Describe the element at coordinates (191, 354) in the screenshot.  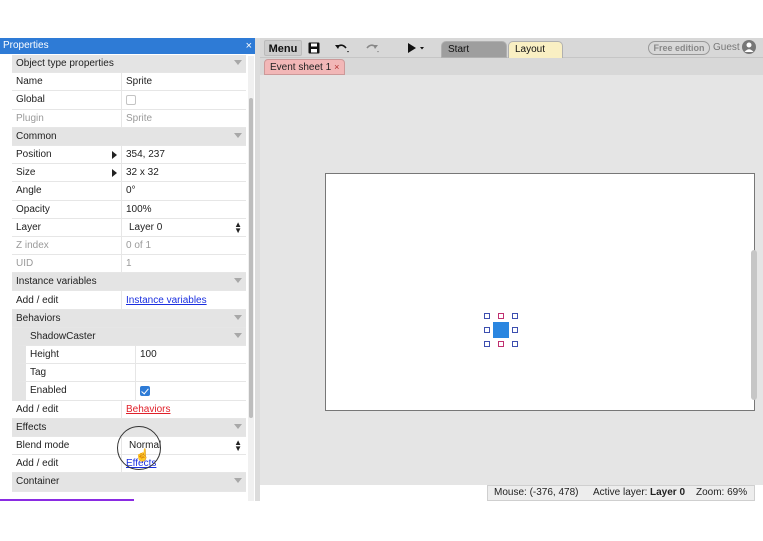
I see `property-value: 100` at that location.